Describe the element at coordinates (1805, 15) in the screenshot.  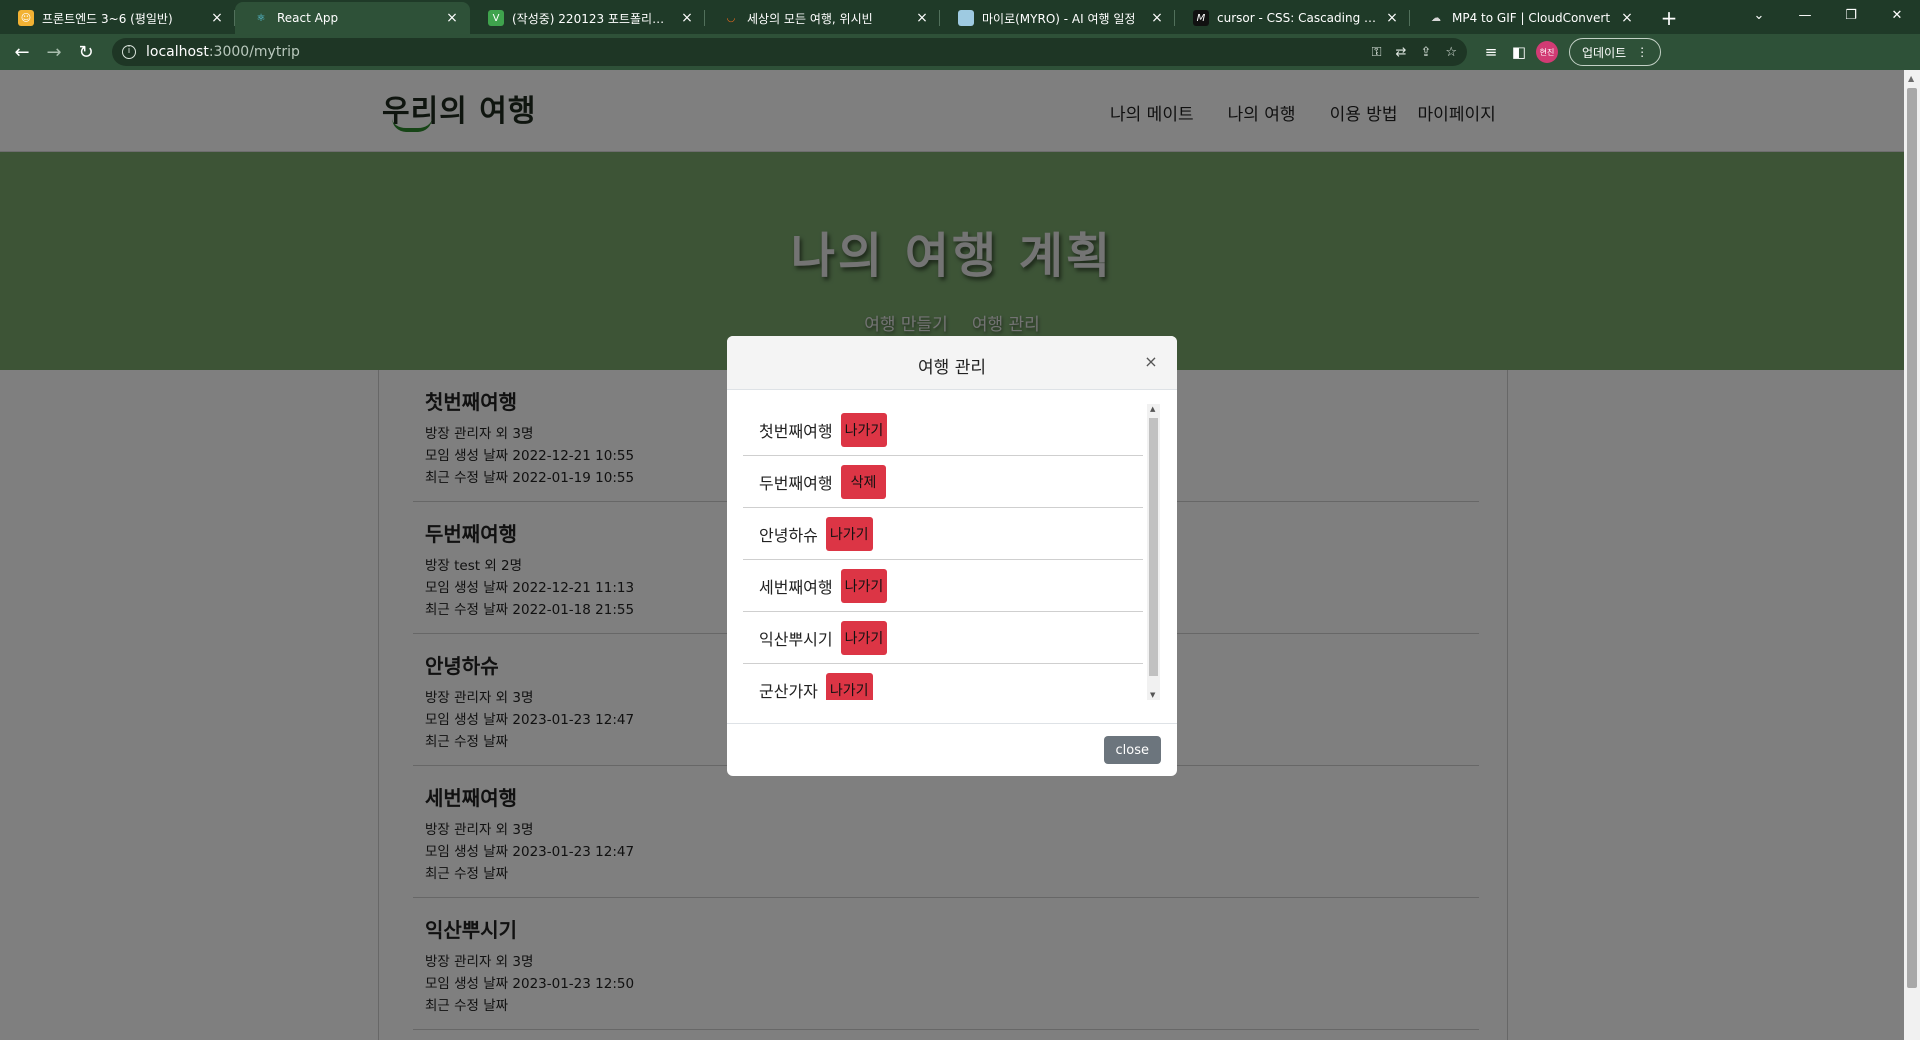
I see `minimize-icon: —` at that location.